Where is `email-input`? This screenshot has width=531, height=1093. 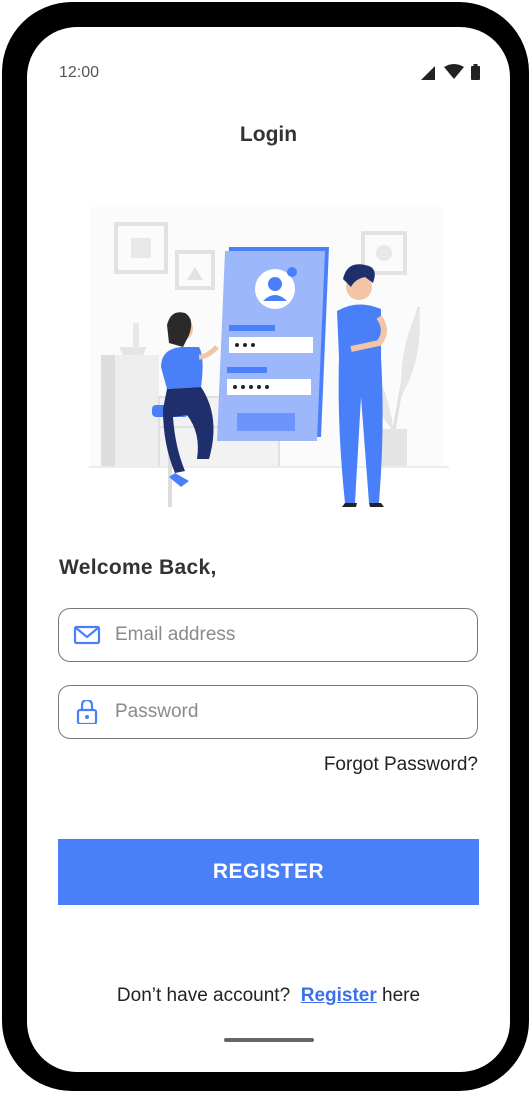
email-input is located at coordinates (285, 635).